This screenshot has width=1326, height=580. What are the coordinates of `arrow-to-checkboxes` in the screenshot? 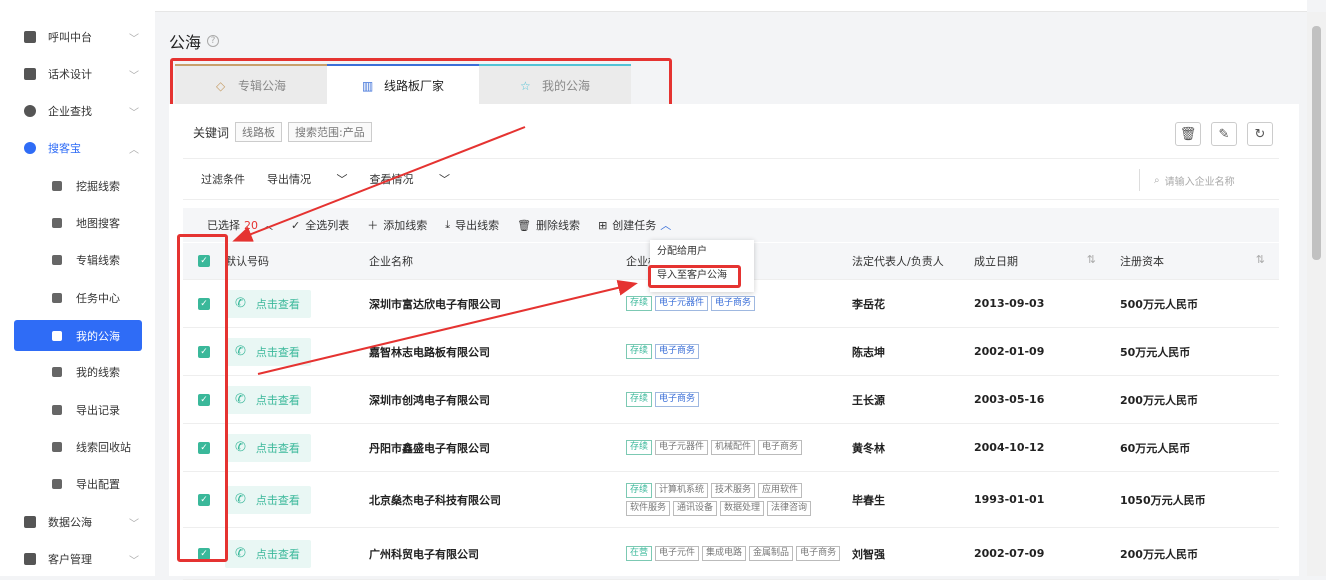 It's located at (379, 184).